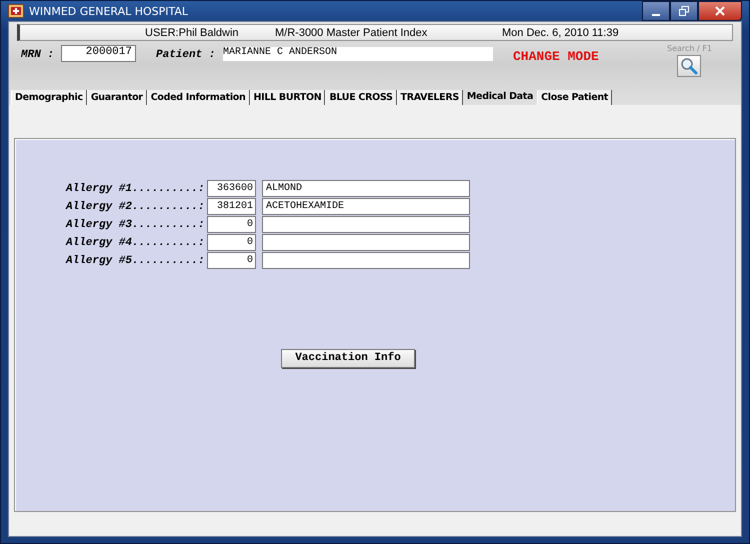 The height and width of the screenshot is (544, 750). What do you see at coordinates (556, 56) in the screenshot?
I see `mode-indicator: CHANGE MODE` at bounding box center [556, 56].